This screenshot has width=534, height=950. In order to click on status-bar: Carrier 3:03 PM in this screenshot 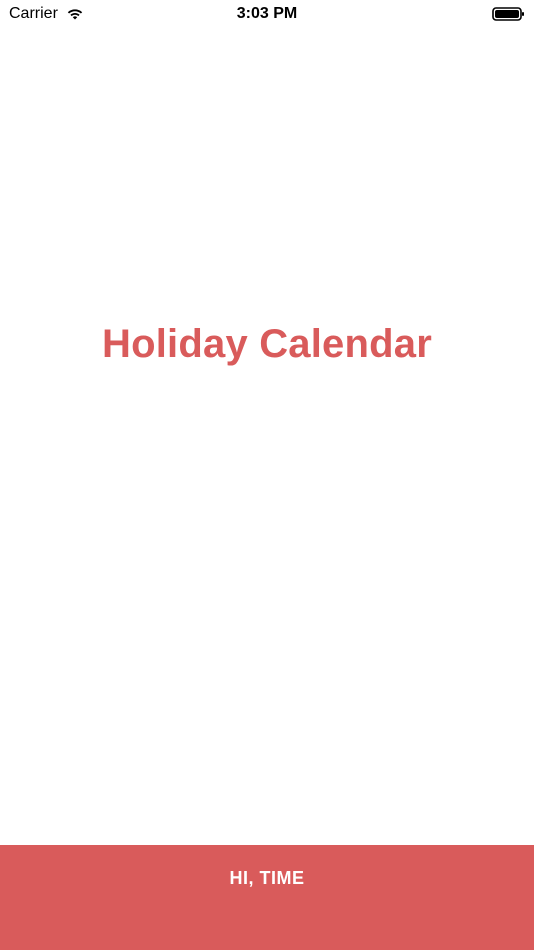, I will do `click(267, 14)`.